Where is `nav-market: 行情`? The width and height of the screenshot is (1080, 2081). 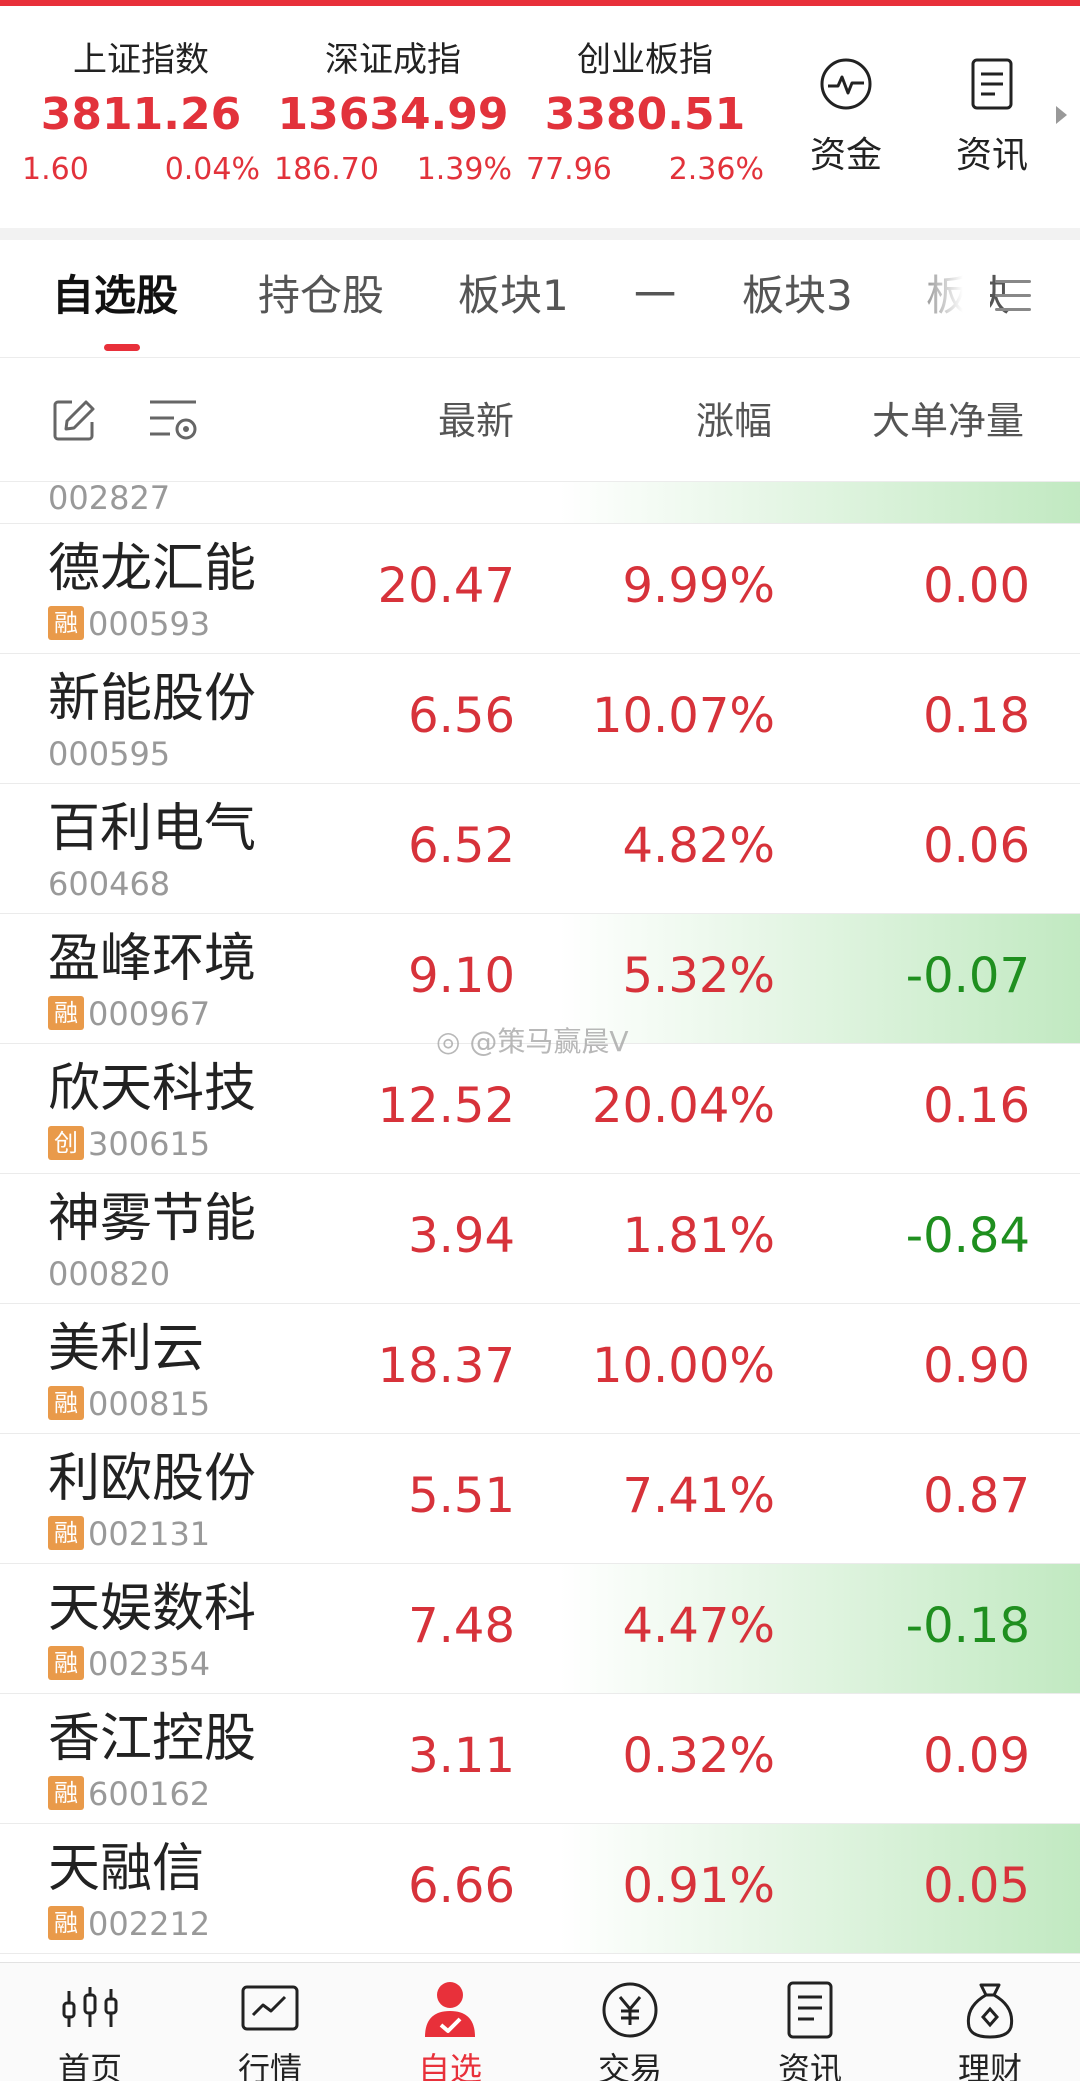
nav-market: 行情 is located at coordinates (270, 2029).